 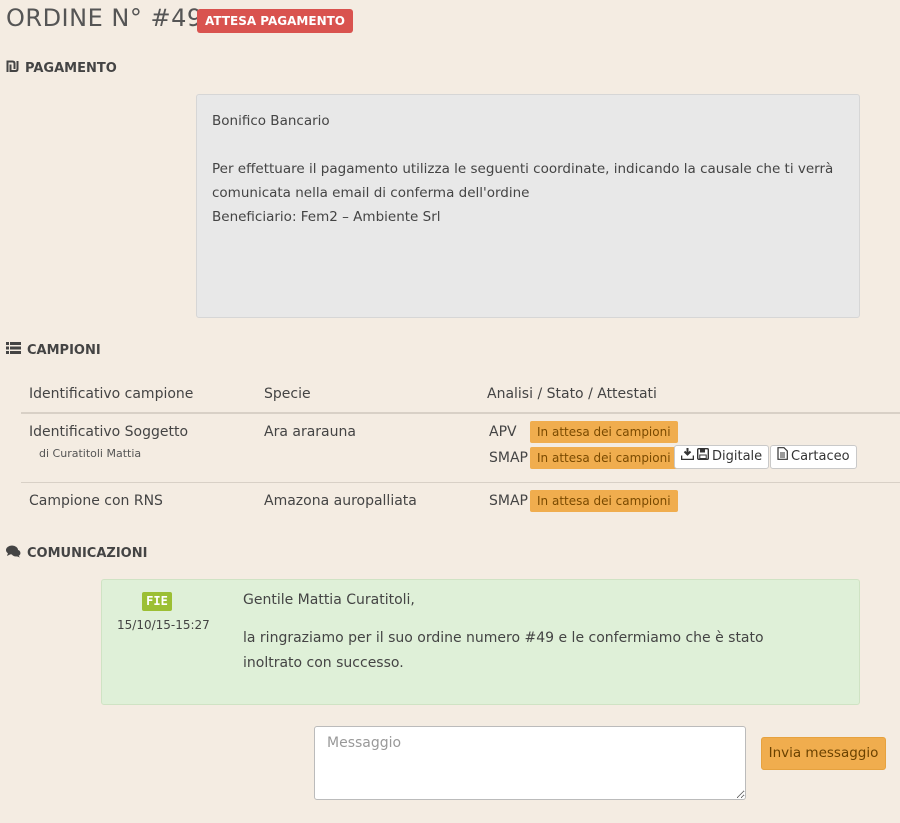 What do you see at coordinates (530, 763) in the screenshot?
I see `message-input` at bounding box center [530, 763].